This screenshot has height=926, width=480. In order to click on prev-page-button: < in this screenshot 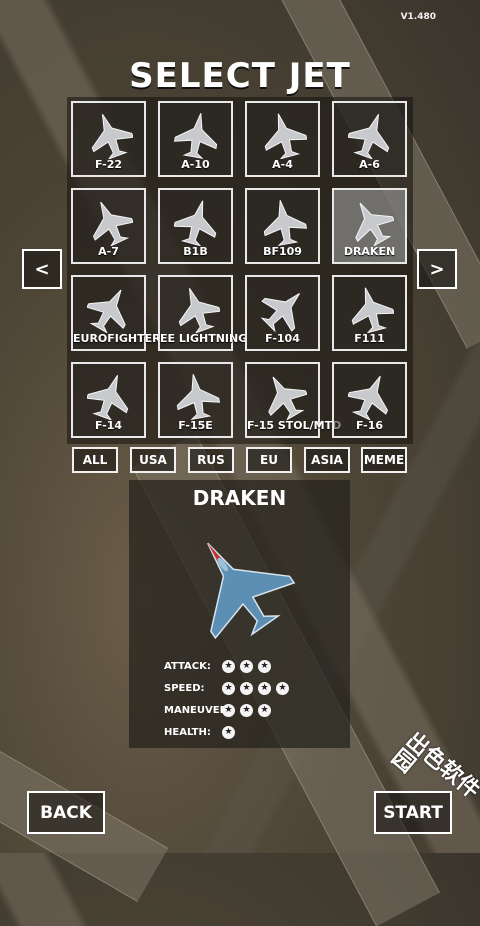, I will do `click(42, 269)`.